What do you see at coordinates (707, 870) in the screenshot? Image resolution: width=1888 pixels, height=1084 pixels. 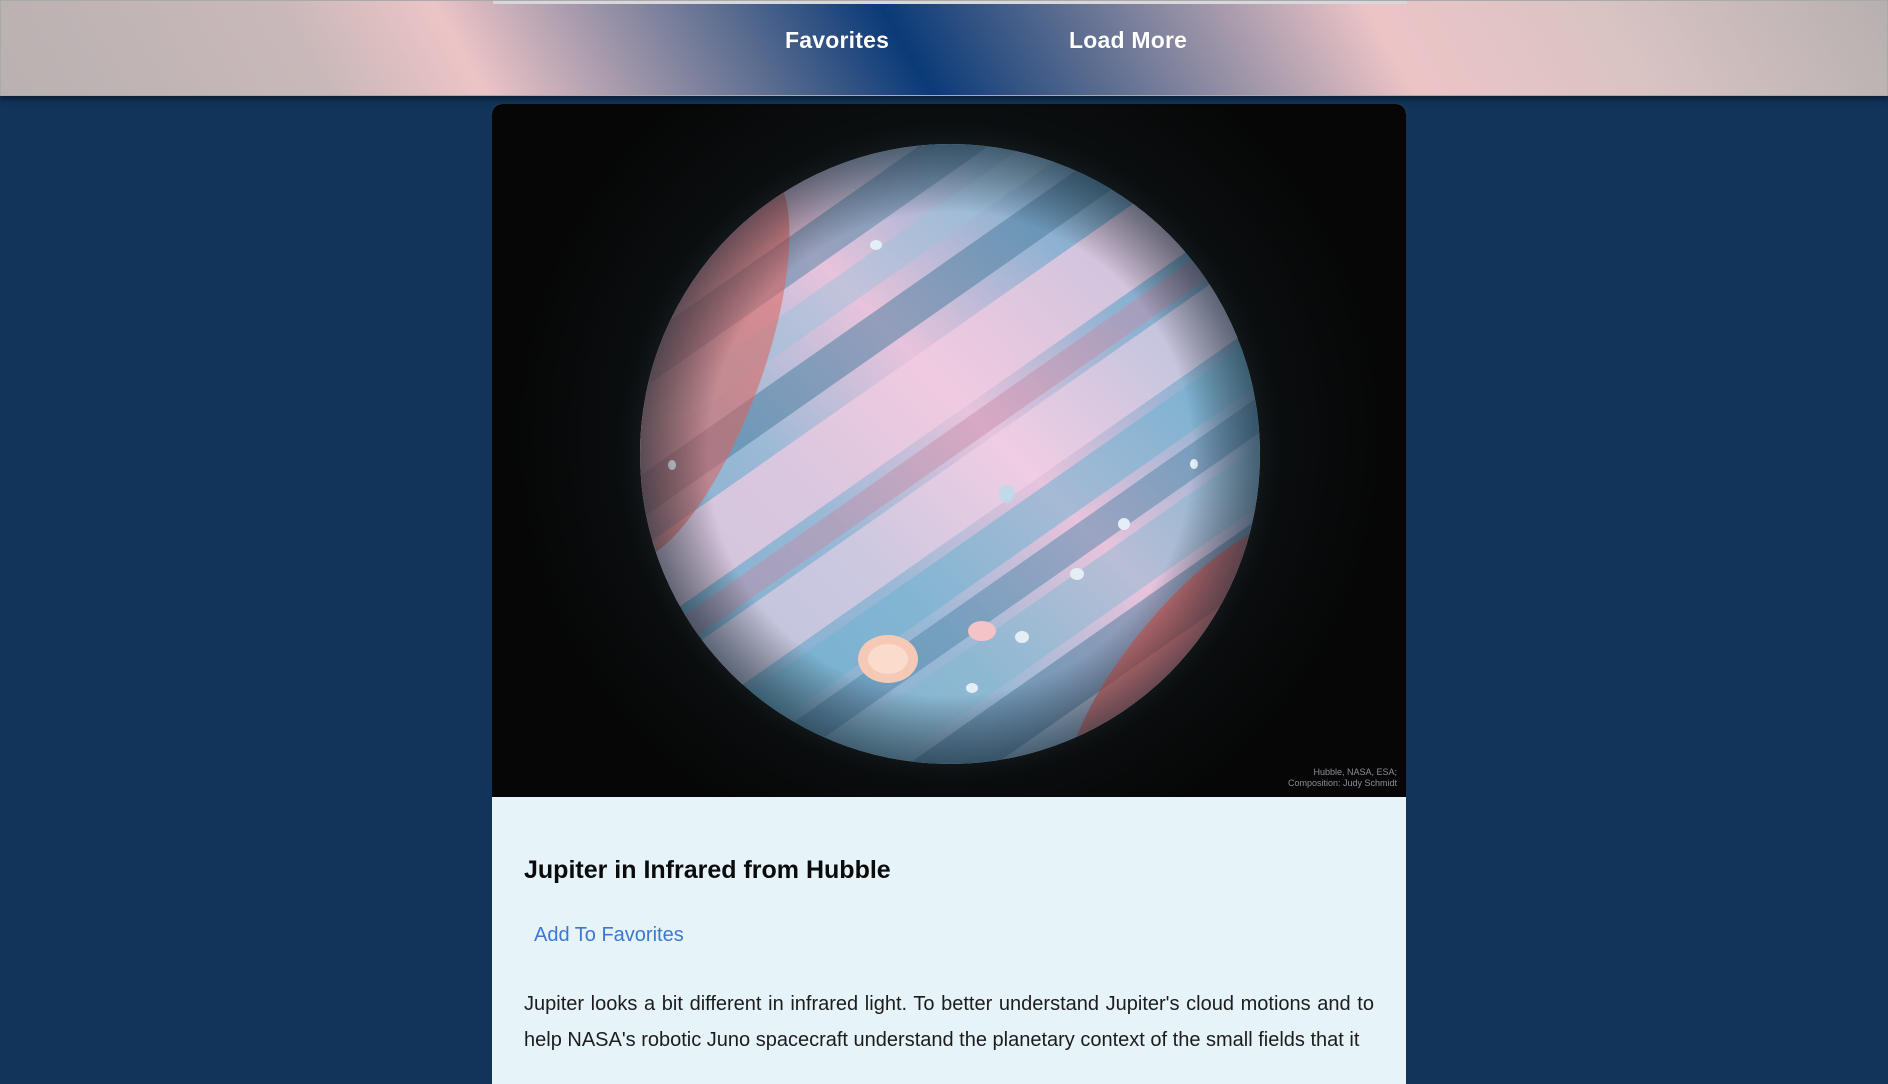 I see `post-title: Jupiter in Infrared from Hubble` at bounding box center [707, 870].